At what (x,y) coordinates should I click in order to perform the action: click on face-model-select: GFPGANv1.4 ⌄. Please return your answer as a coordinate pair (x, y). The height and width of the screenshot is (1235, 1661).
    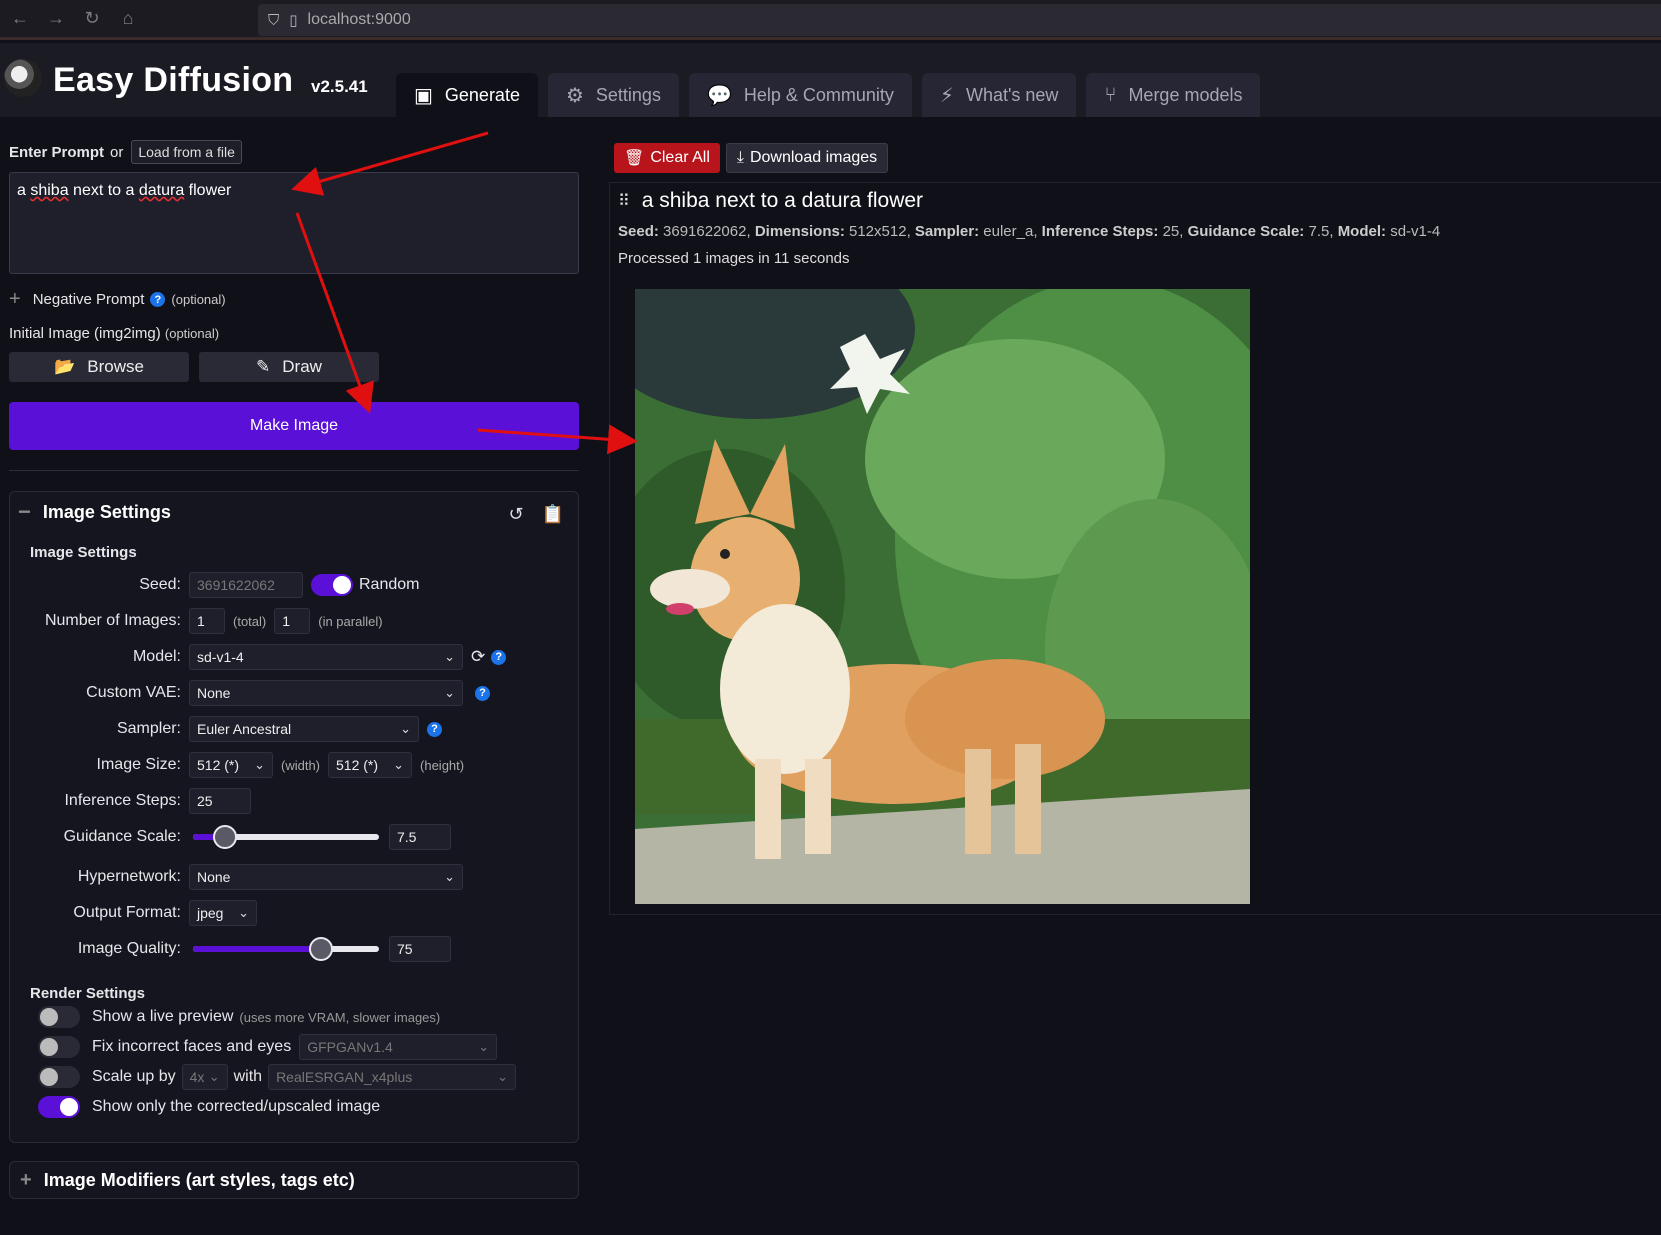
    Looking at the image, I should click on (398, 1047).